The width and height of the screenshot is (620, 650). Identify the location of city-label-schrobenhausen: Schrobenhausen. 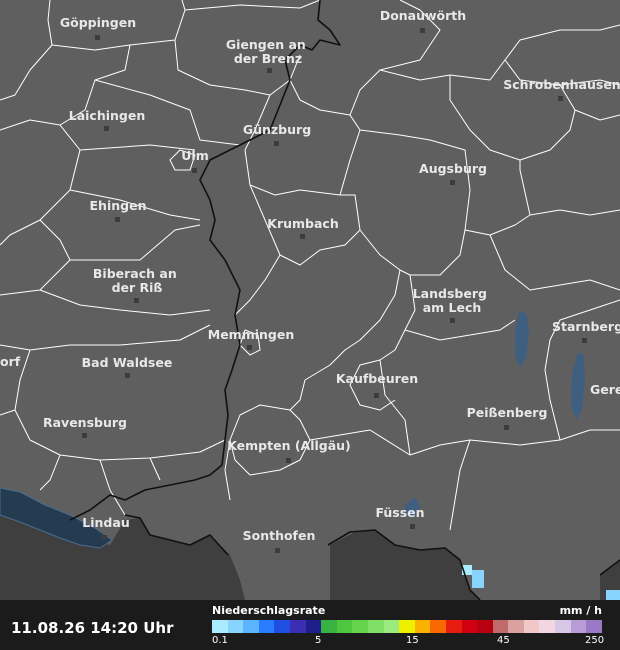
(561, 84).